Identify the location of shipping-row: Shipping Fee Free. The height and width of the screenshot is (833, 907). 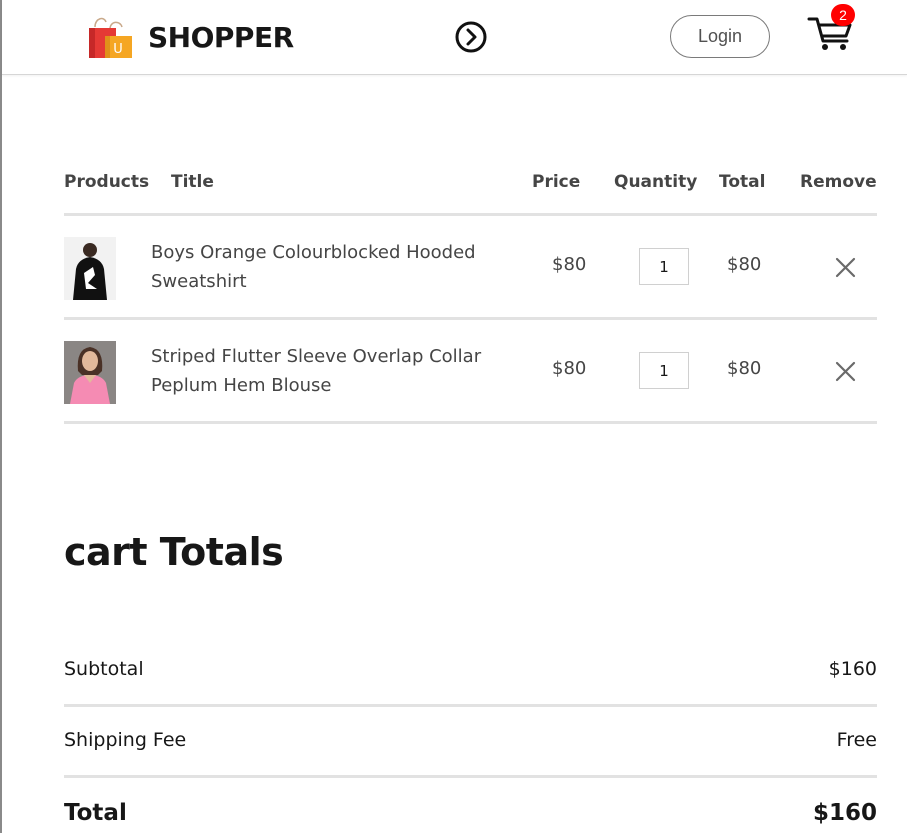
(470, 740).